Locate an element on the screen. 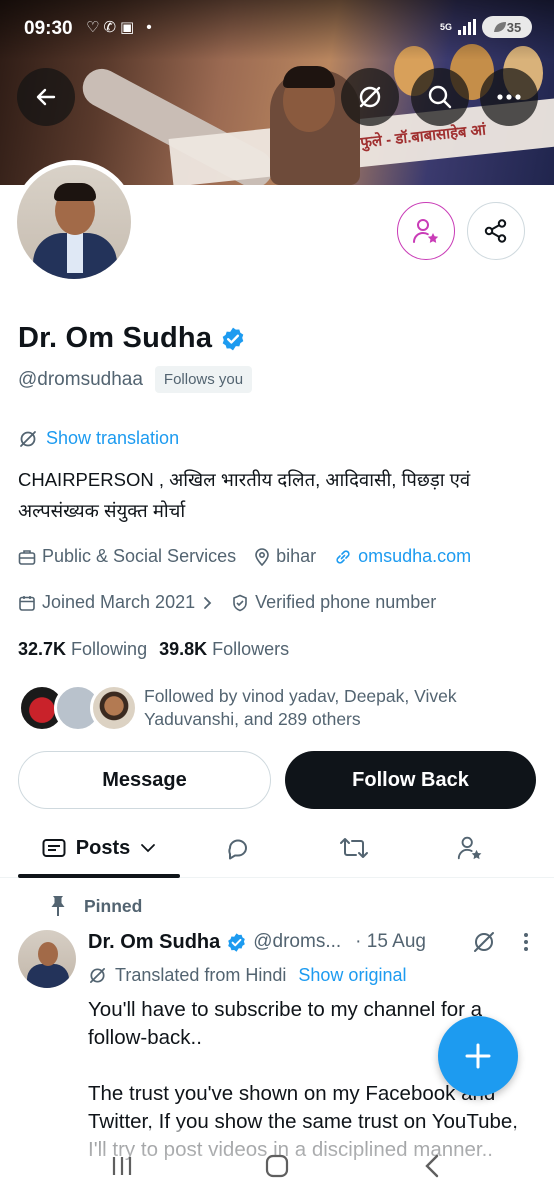 The height and width of the screenshot is (1200, 554). translated-from-text: Translated from Hindi is located at coordinates (201, 975).